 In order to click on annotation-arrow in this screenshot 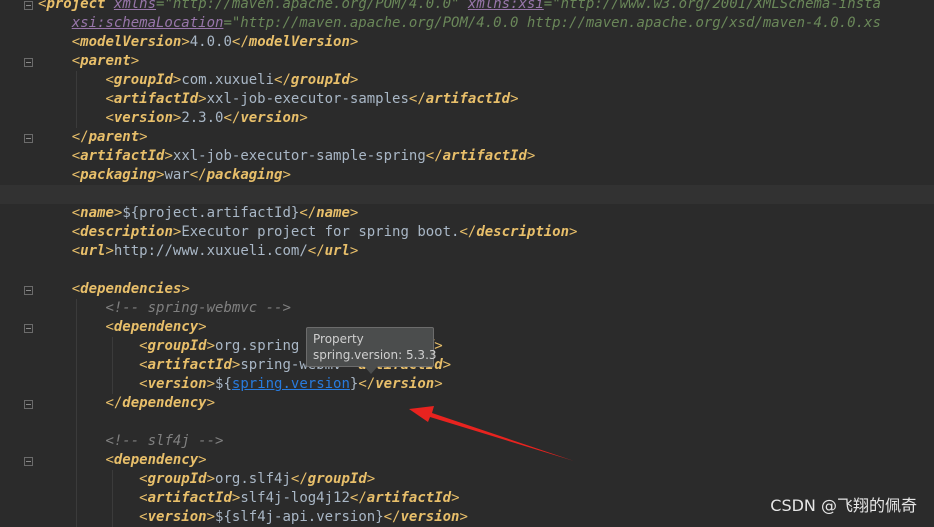, I will do `click(491, 433)`.